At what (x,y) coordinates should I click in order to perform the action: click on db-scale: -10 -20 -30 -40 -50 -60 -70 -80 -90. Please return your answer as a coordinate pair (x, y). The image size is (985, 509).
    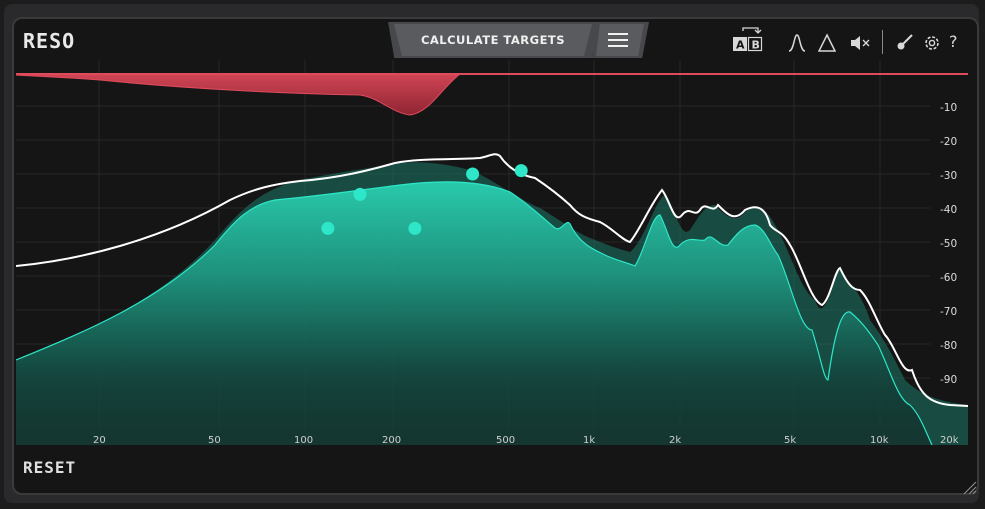
    Looking at the image, I should click on (948, 244).